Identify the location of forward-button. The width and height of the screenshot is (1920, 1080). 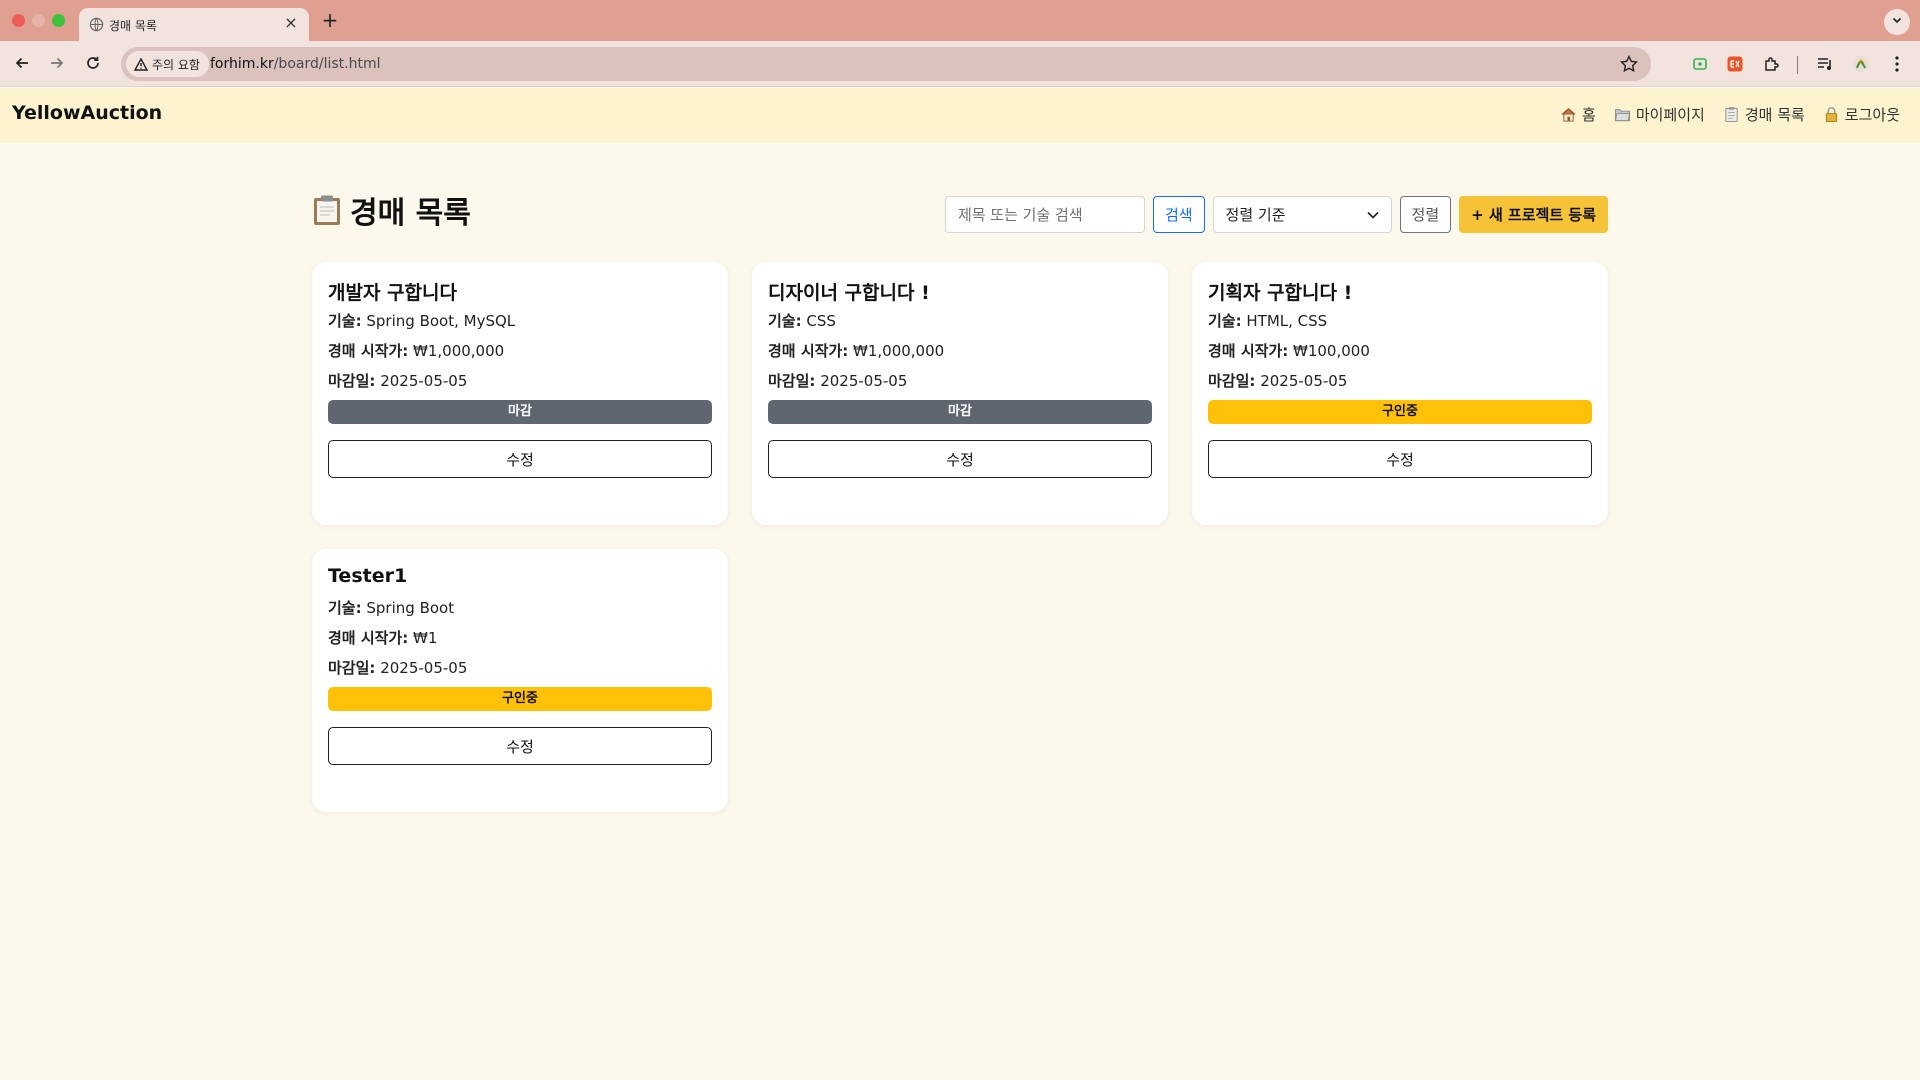
(57, 63).